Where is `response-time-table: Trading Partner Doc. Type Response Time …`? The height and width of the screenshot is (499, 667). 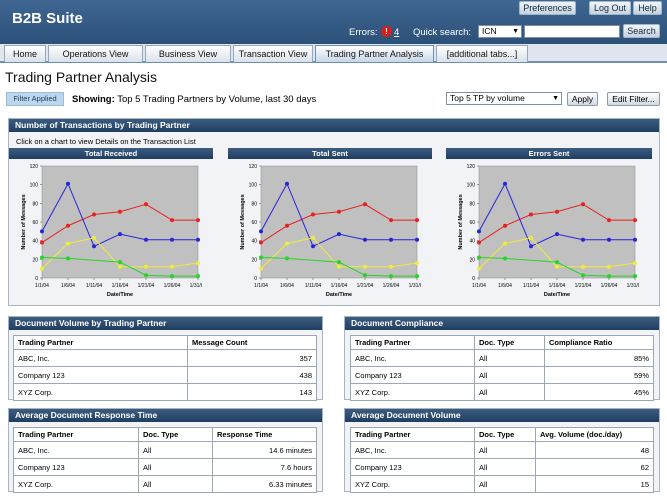
response-time-table: Trading Partner Doc. Type Response Time … is located at coordinates (165, 460).